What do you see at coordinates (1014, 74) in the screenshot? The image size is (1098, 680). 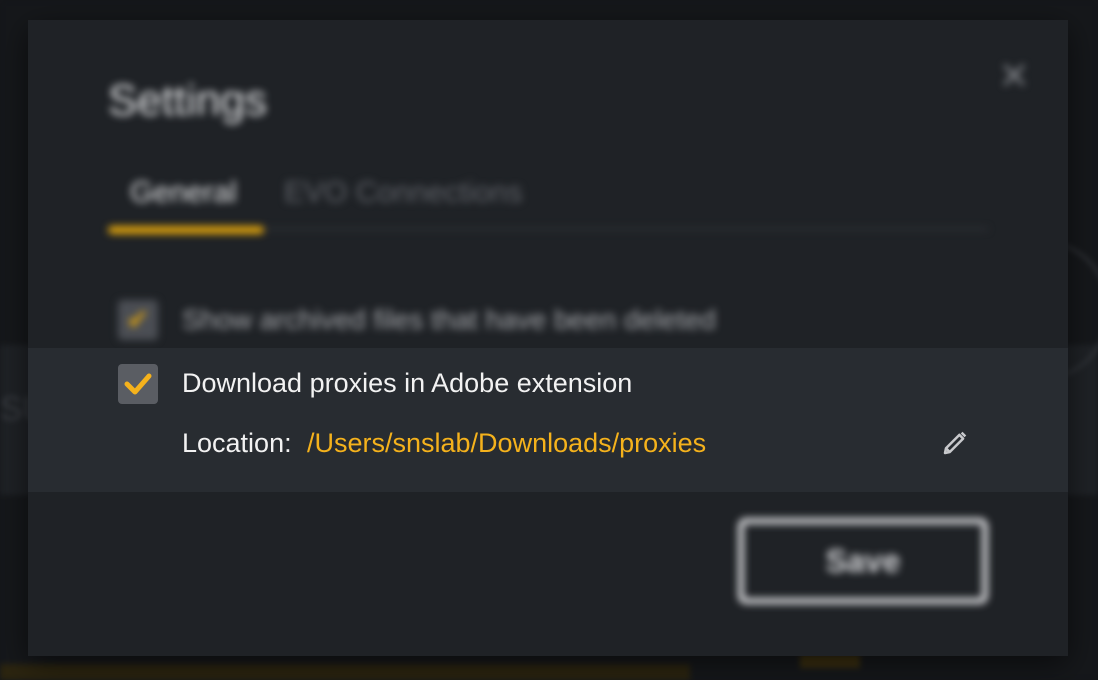 I see `close-icon: ×` at bounding box center [1014, 74].